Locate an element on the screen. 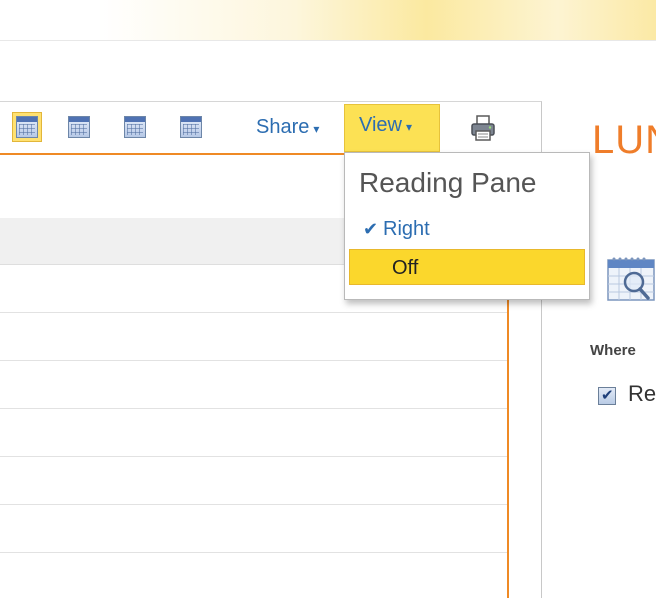 This screenshot has width=656, height=598. share-button: Share ▾ is located at coordinates (287, 127).